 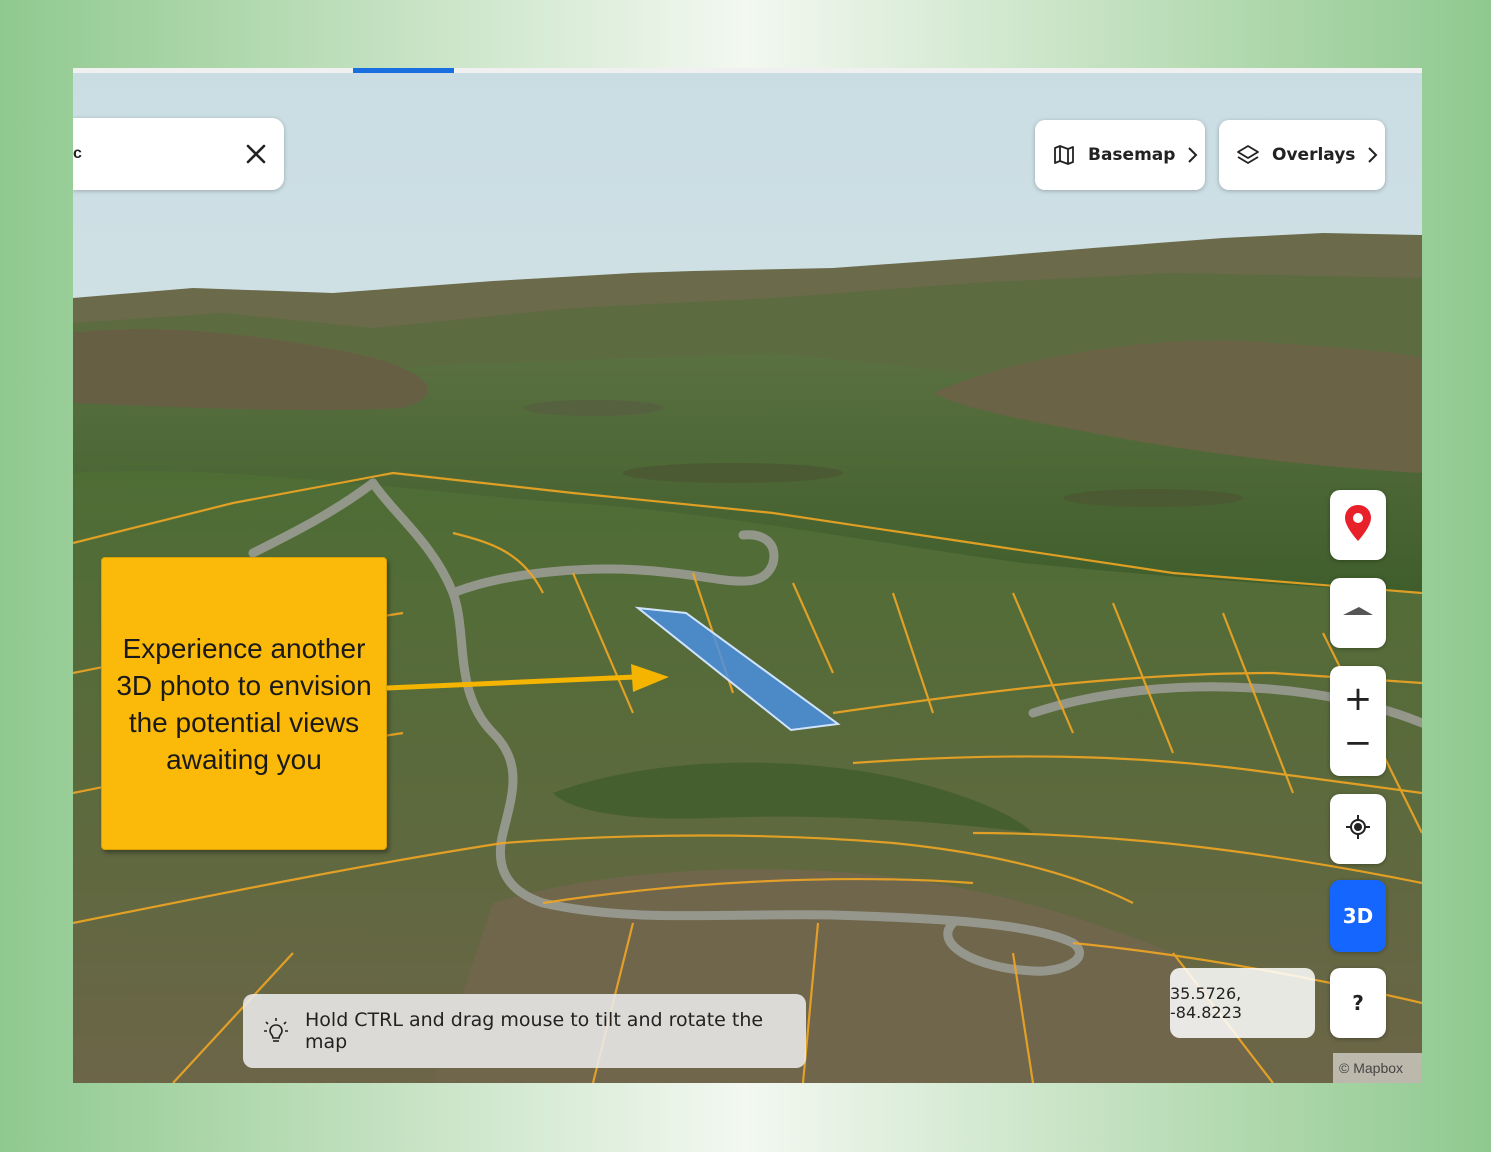 I want to click on locate-me-button, so click(x=1358, y=829).